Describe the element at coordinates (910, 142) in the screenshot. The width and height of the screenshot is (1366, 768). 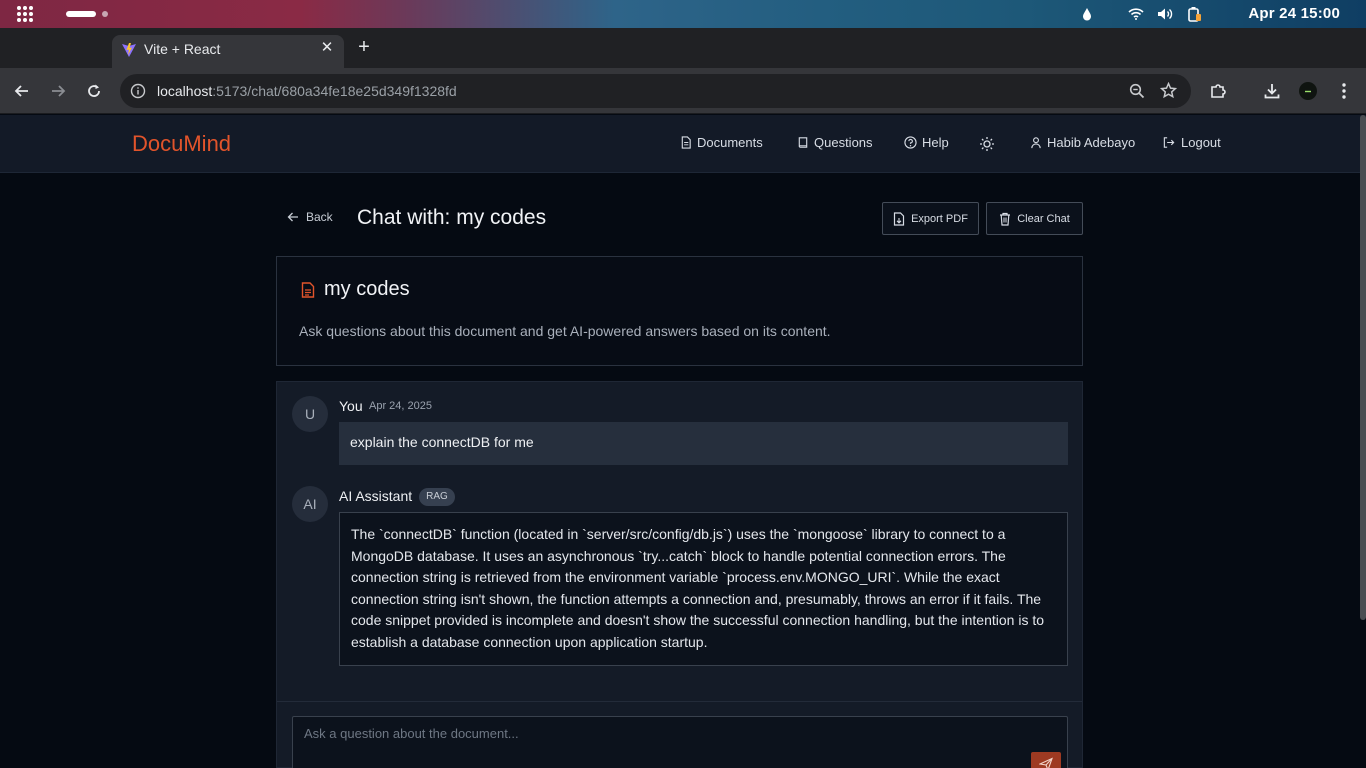
I see `help-circle-icon` at that location.